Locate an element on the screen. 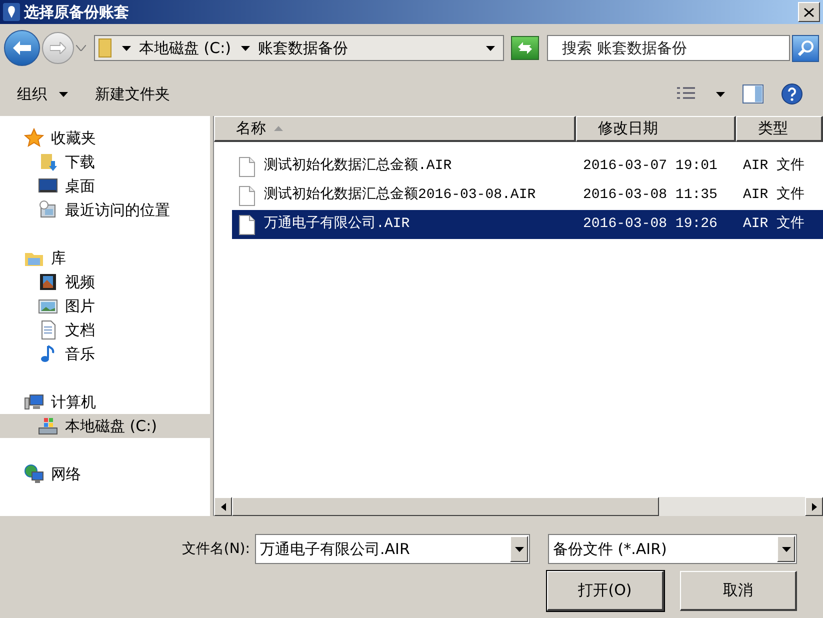 The width and height of the screenshot is (823, 618). search-field: 搜索 账套数据备份 is located at coordinates (668, 48).